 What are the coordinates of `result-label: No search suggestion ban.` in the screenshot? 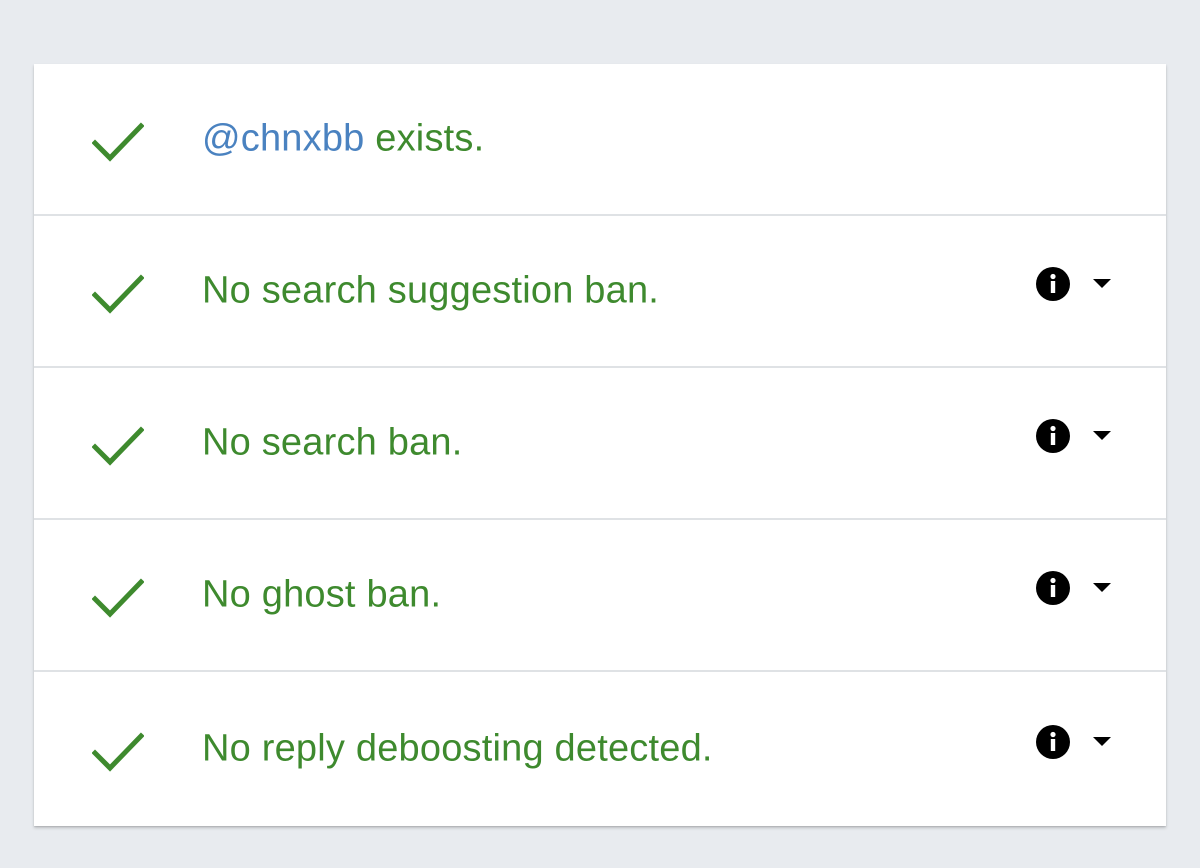 It's located at (431, 290).